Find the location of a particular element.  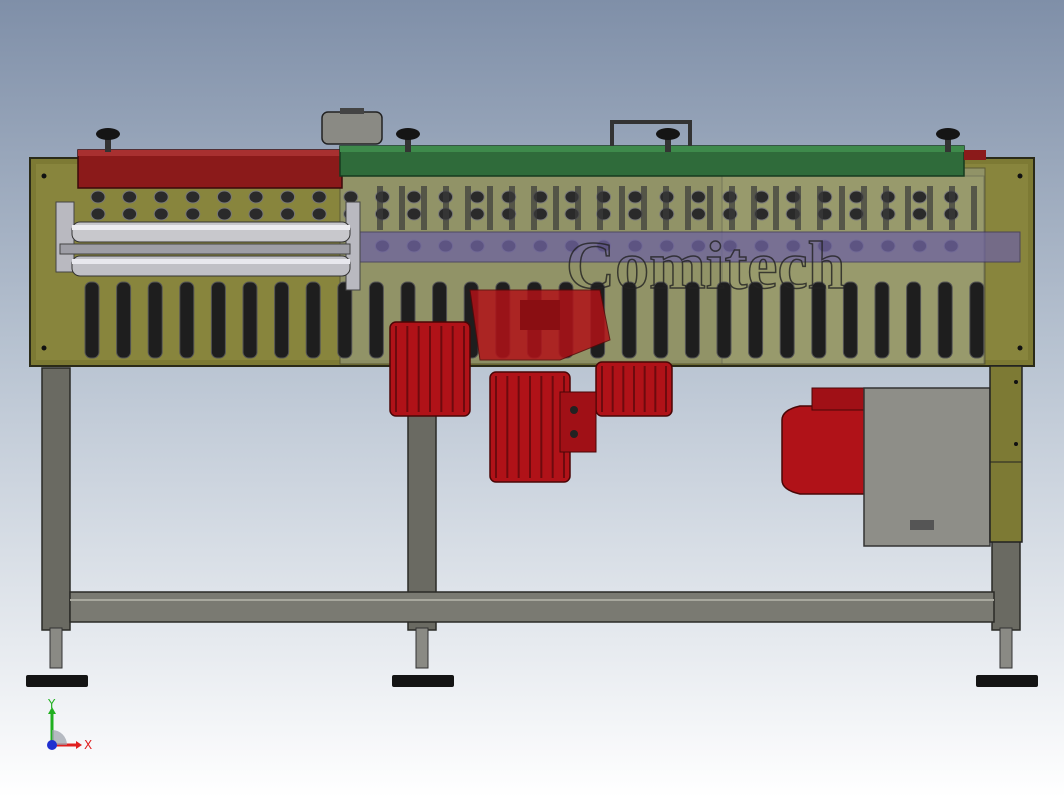

gearbox-center is located at coordinates (578, 422).